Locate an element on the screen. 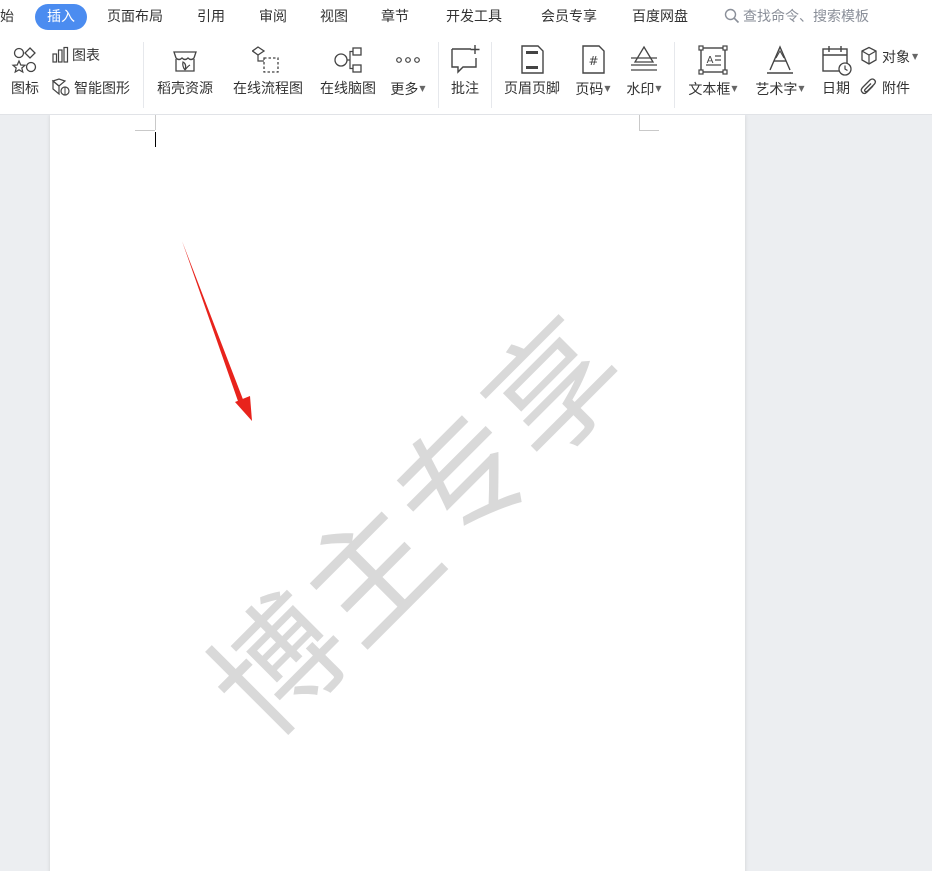 This screenshot has width=932, height=871. tab-member-exclusive: 会员专享 is located at coordinates (569, 17).